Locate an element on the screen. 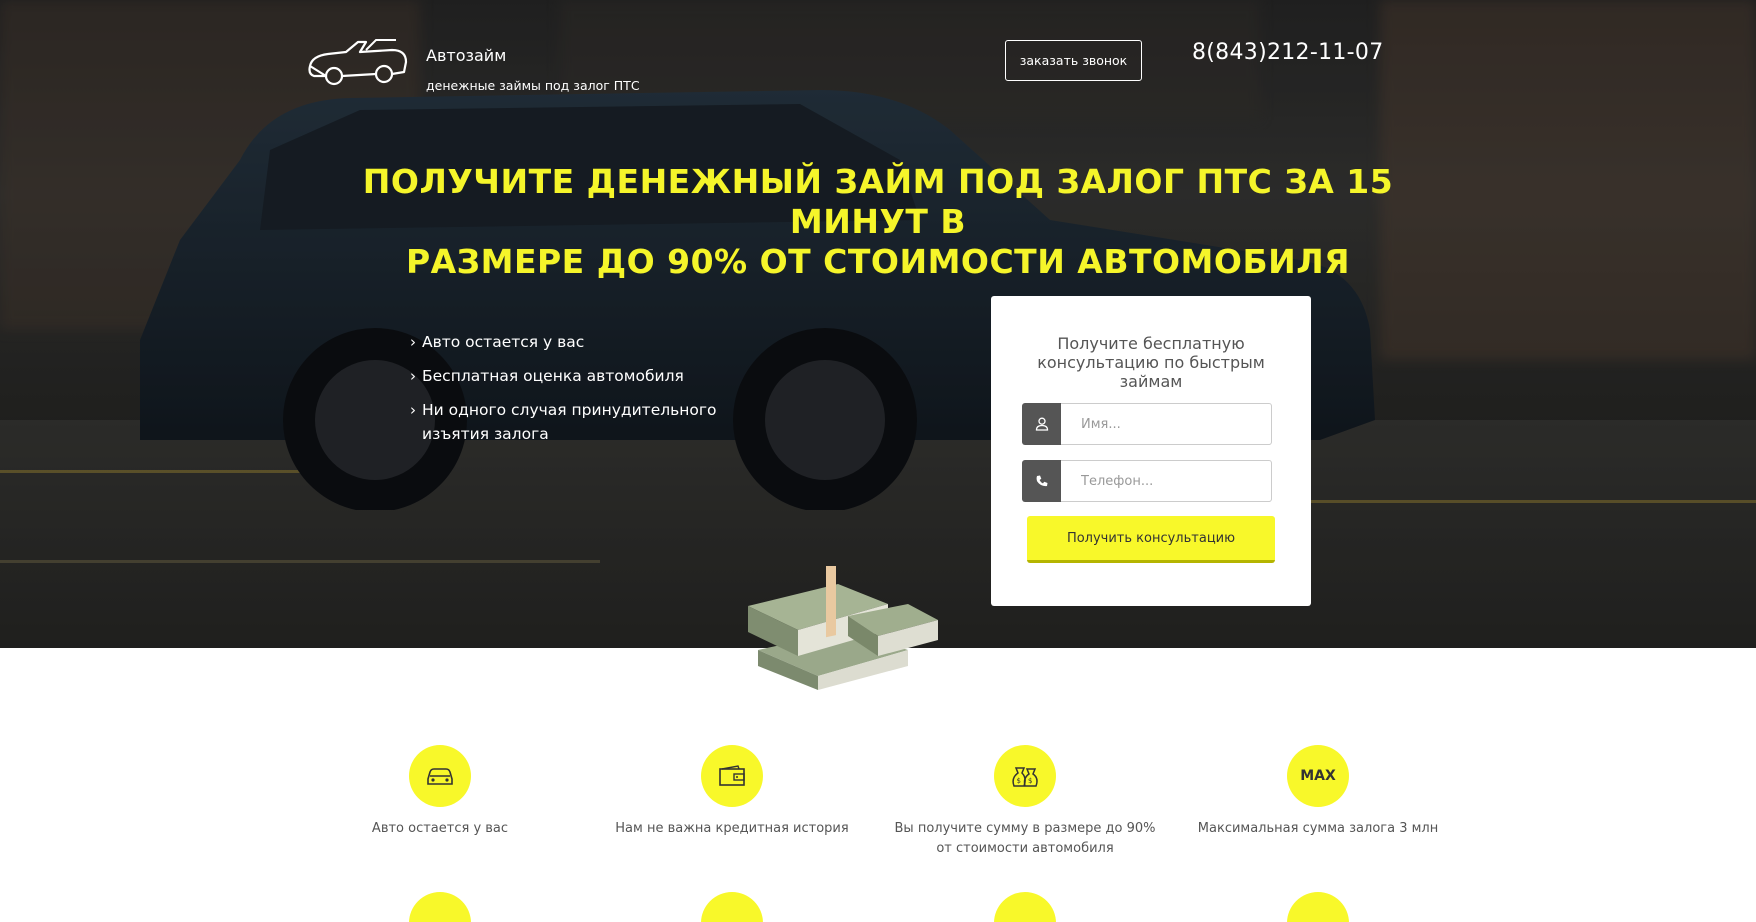 Image resolution: width=1756 pixels, height=922 pixels. brand-tagline: денежные займы под залог ПТС is located at coordinates (533, 85).